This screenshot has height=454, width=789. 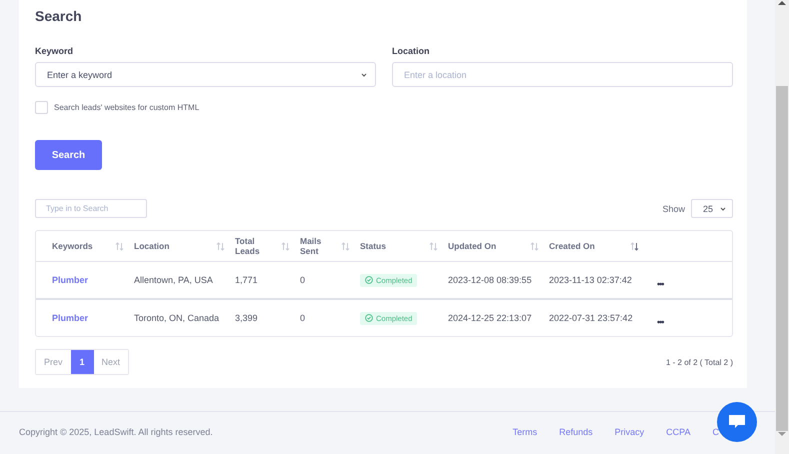 What do you see at coordinates (490, 318) in the screenshot?
I see `table-cell: 2024-12-25 22:13:07` at bounding box center [490, 318].